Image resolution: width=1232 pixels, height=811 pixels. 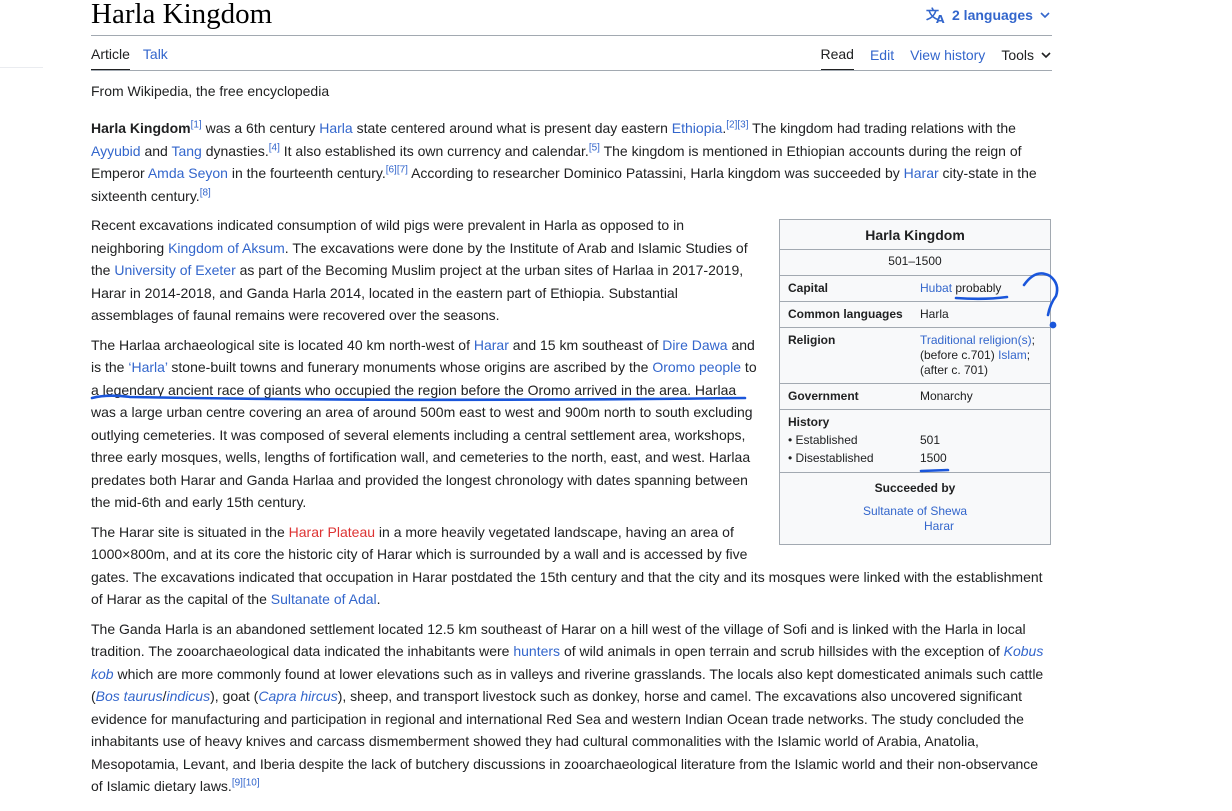 I want to click on link-sultanate-of-adal: Sultanate of Adal, so click(x=324, y=599).